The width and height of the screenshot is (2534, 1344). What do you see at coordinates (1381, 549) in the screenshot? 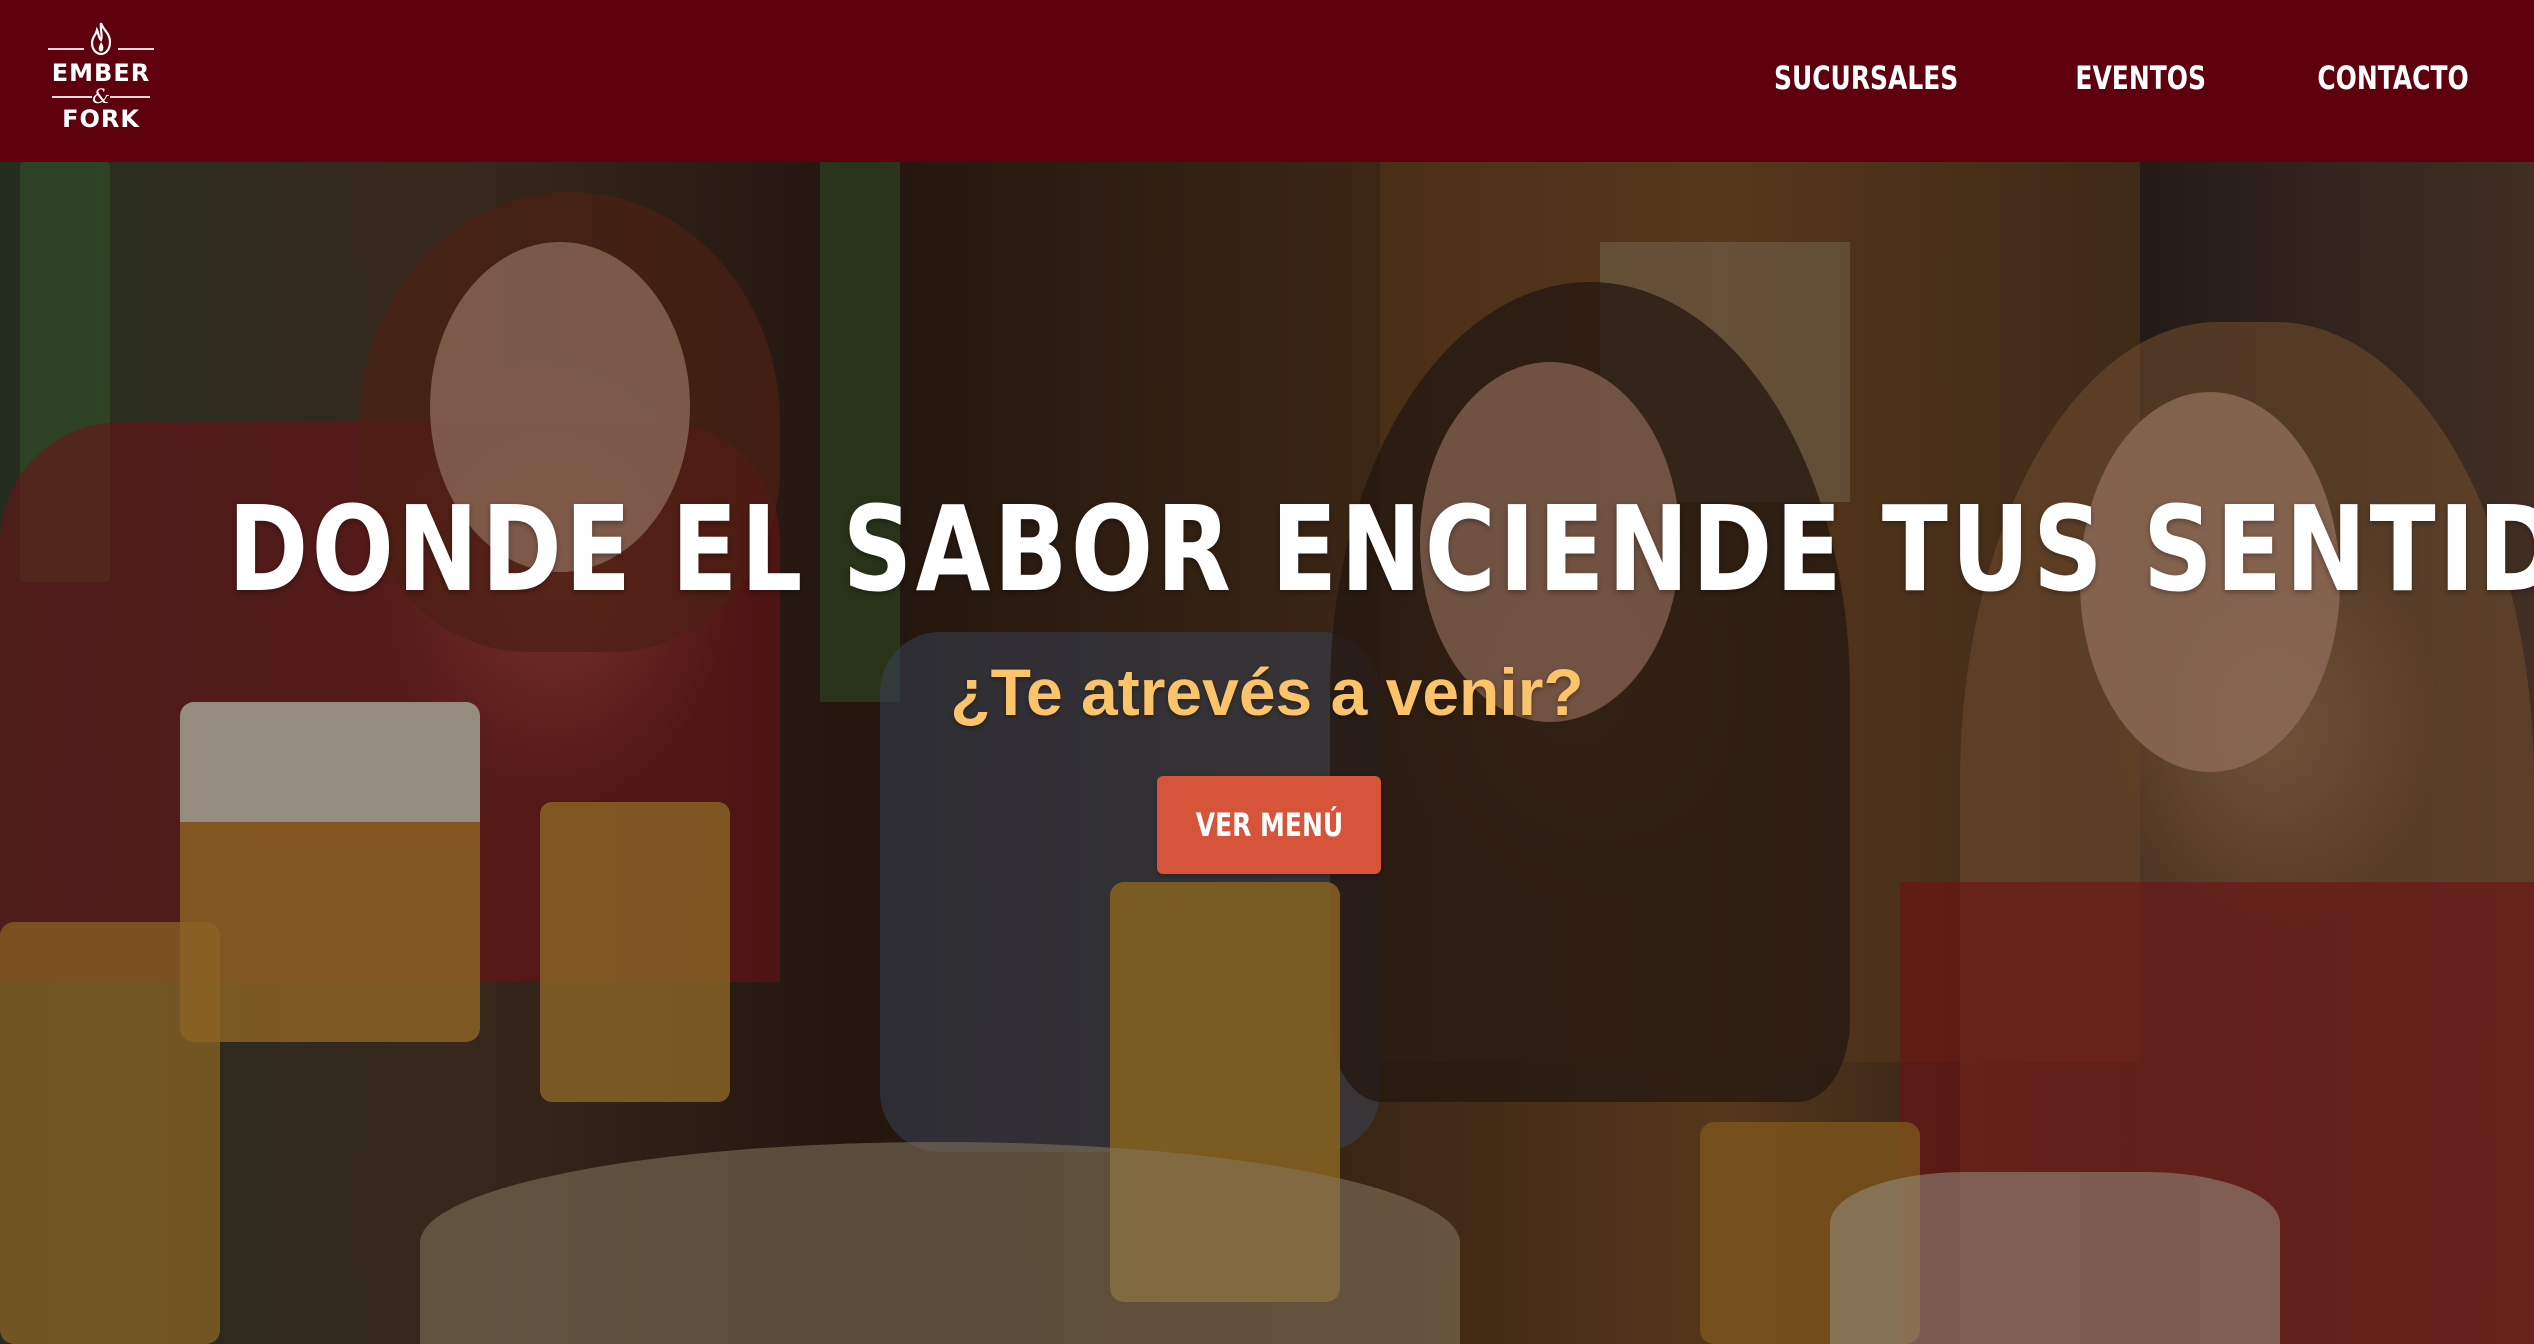
I see `hero-title: DONDE EL SABOR ENCIENDE TUS SENTIDOS` at bounding box center [1381, 549].